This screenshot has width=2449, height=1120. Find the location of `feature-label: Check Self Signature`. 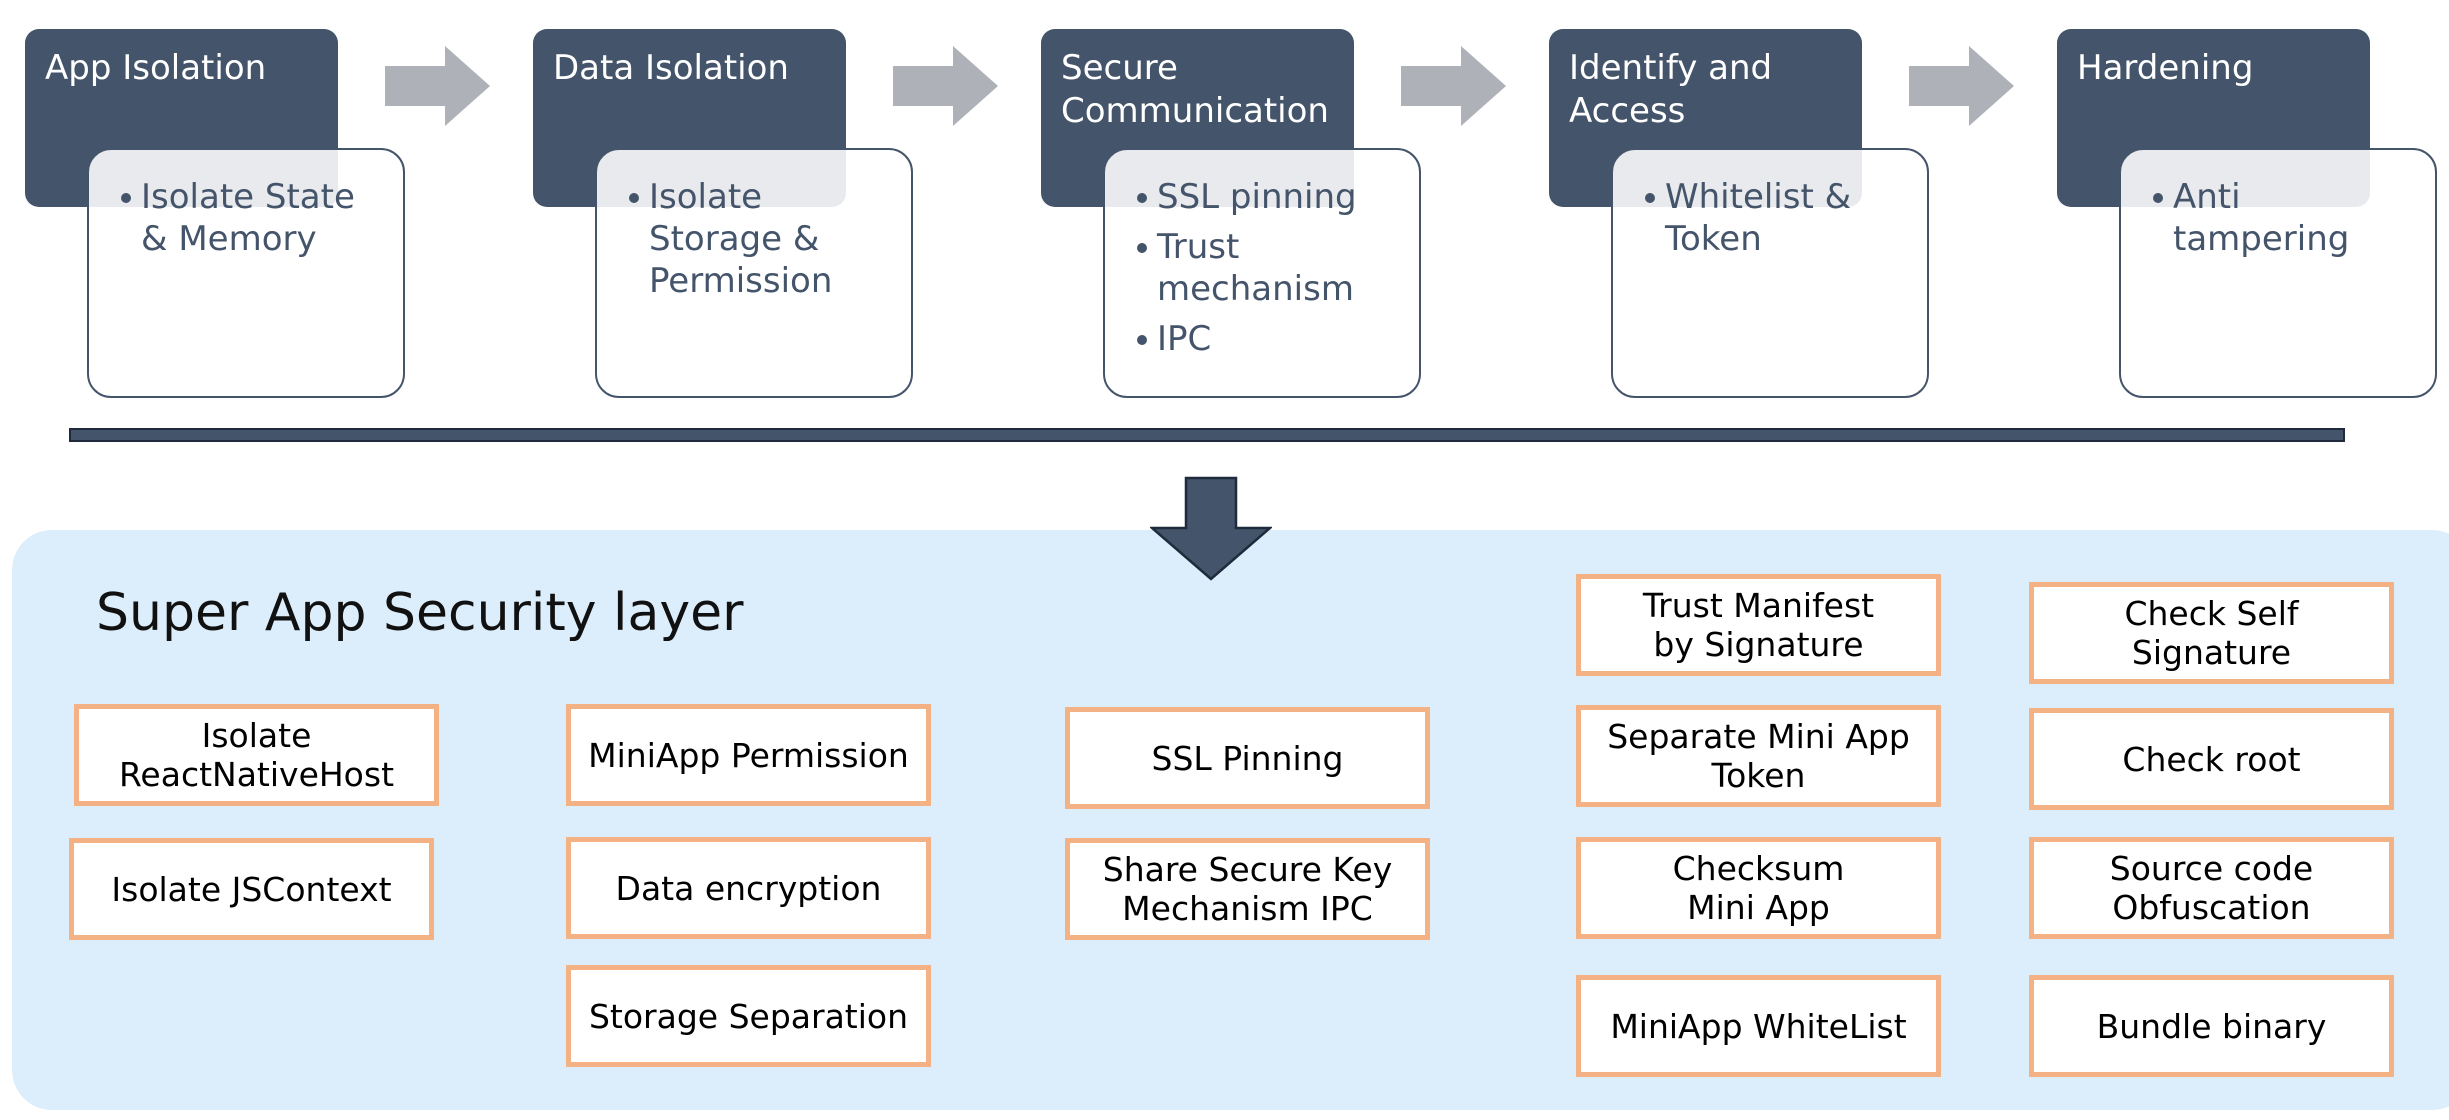

feature-label: Check Self Signature is located at coordinates (2211, 633).